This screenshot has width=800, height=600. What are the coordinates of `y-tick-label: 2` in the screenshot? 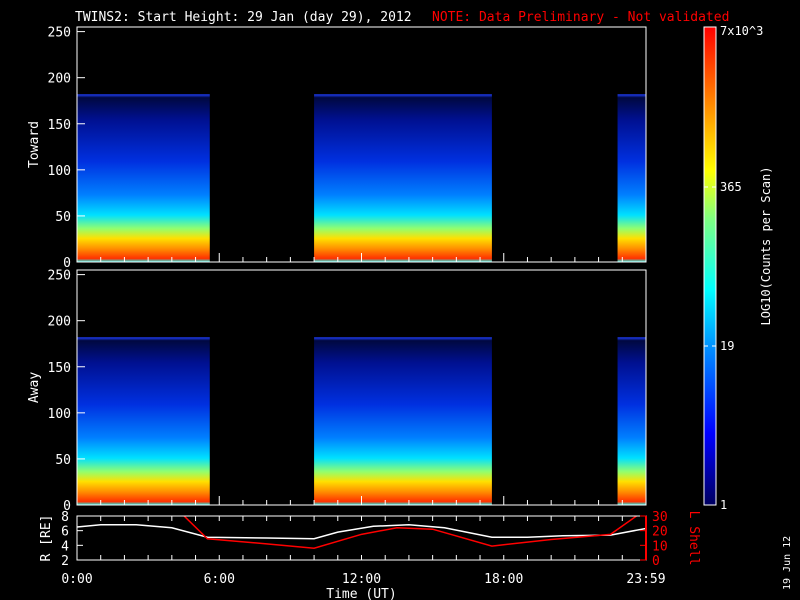 It's located at (65, 561).